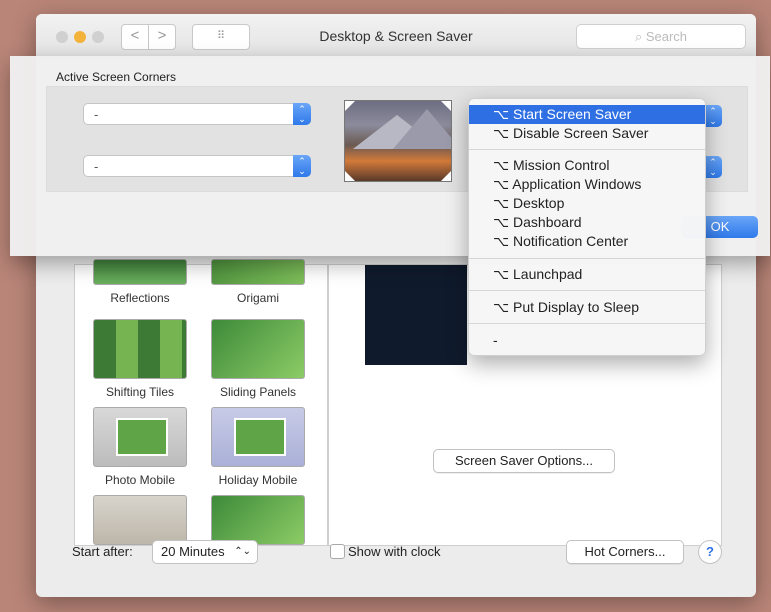  Describe the element at coordinates (140, 272) in the screenshot. I see `reflections-thumbnail` at that location.